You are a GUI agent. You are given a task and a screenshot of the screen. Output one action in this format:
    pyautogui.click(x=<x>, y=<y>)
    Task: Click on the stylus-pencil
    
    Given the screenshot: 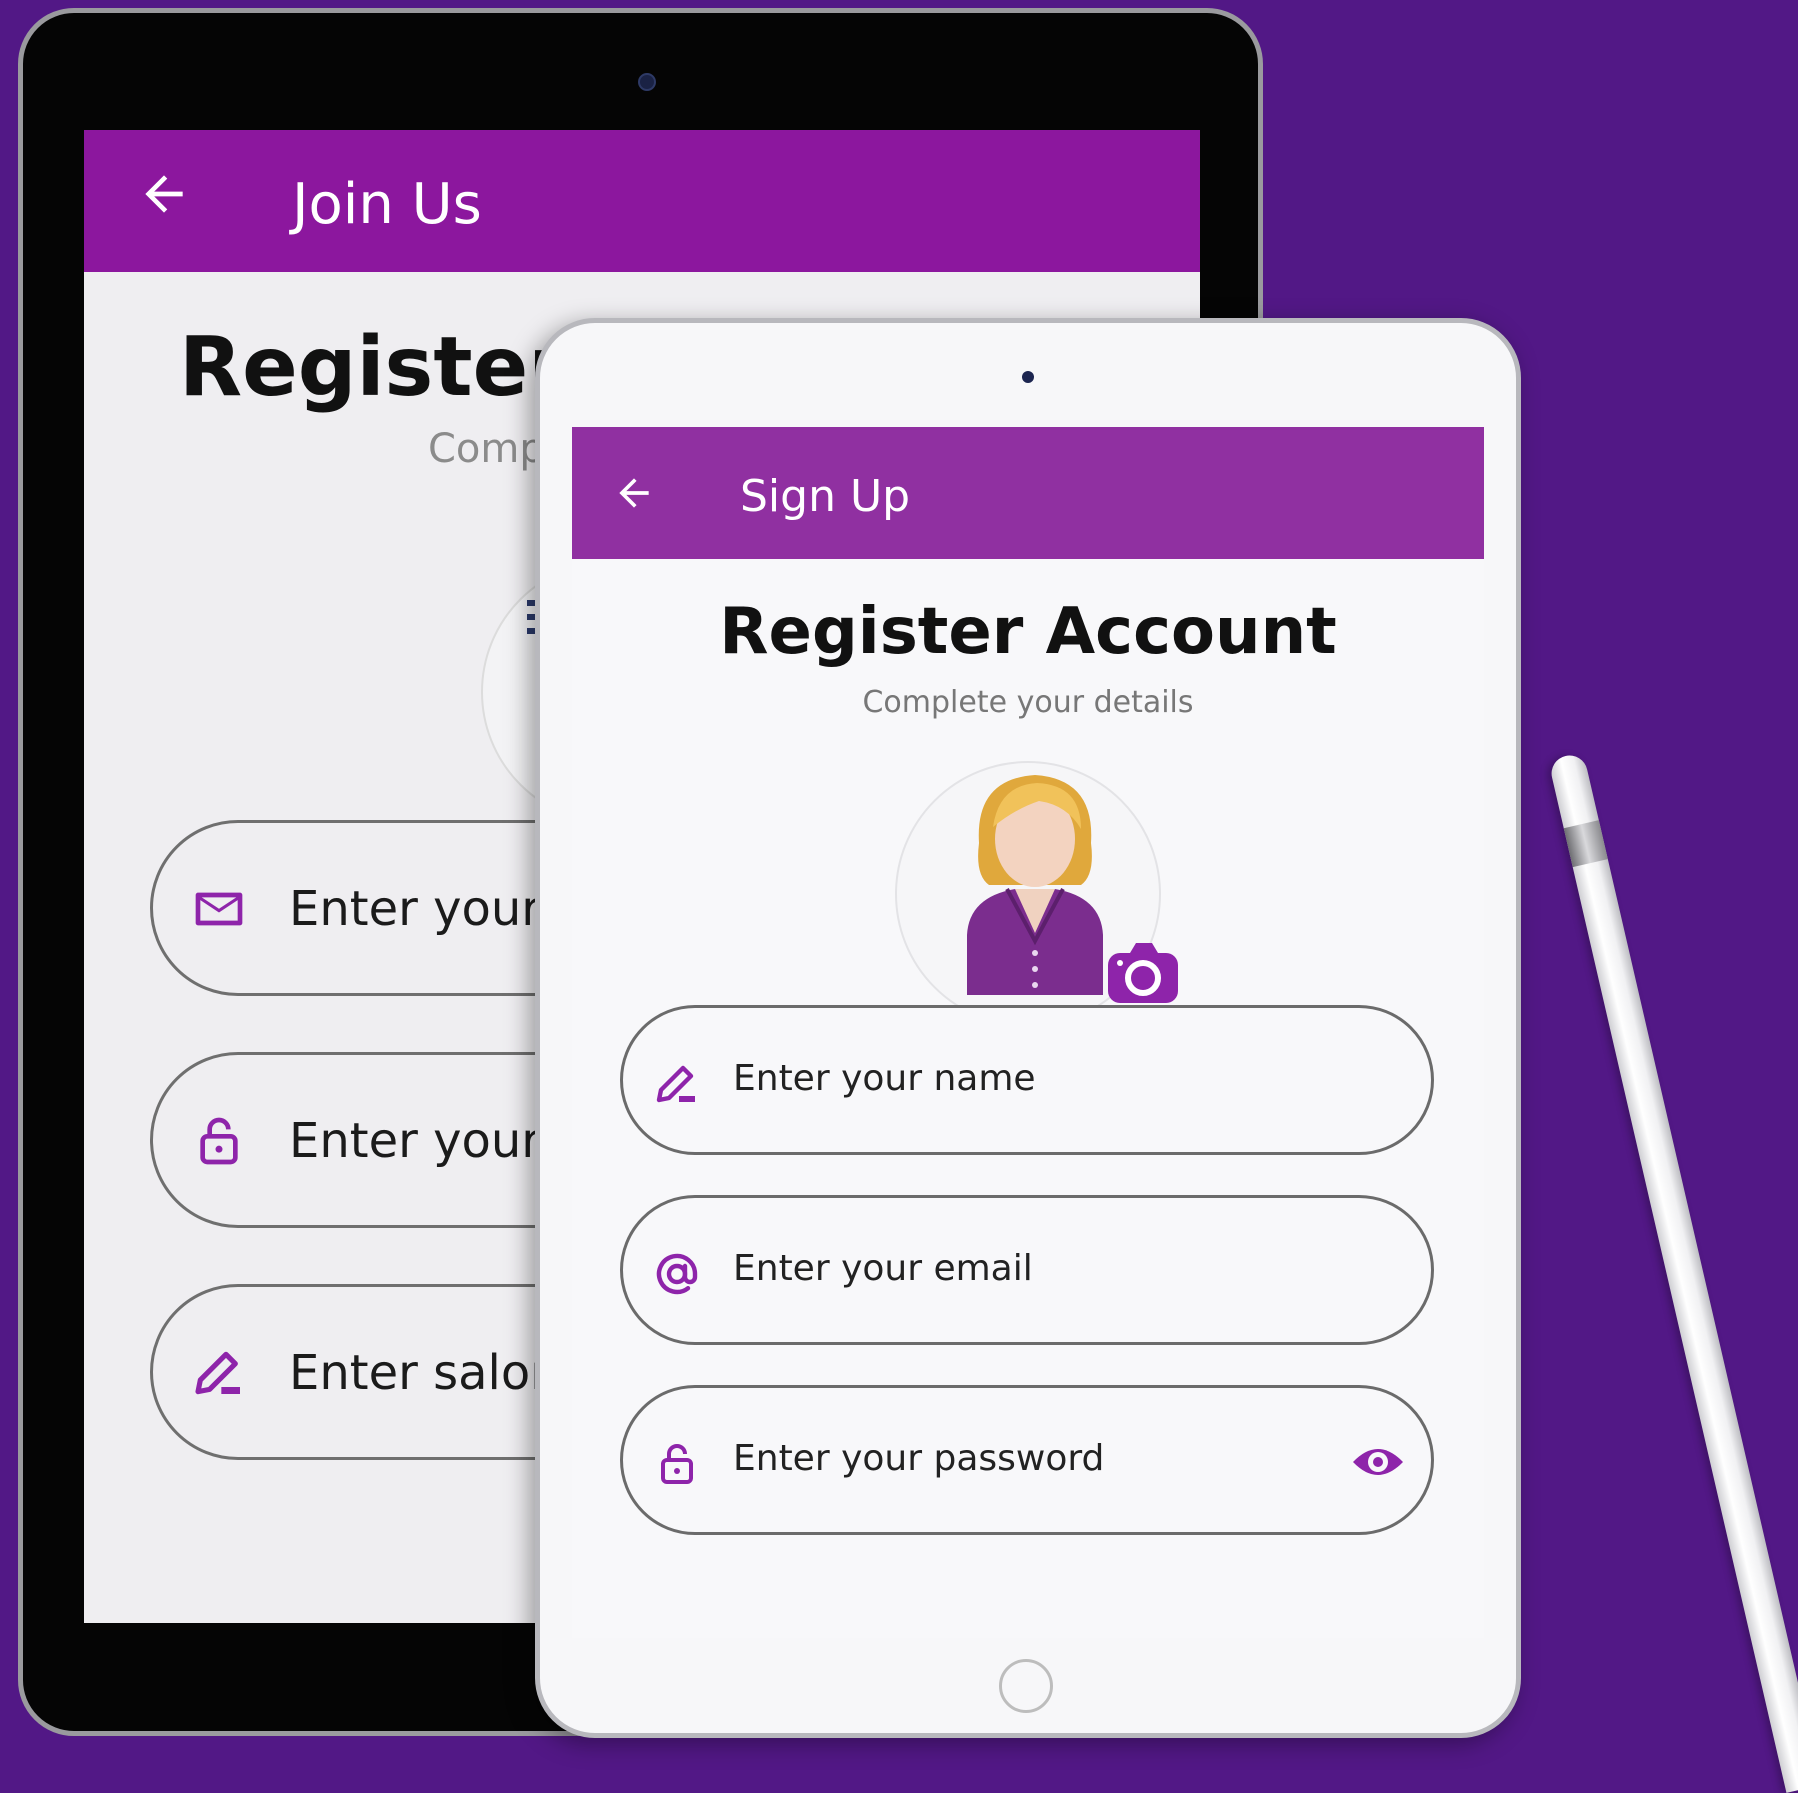 What is the action you would take?
    pyautogui.click(x=1673, y=1272)
    